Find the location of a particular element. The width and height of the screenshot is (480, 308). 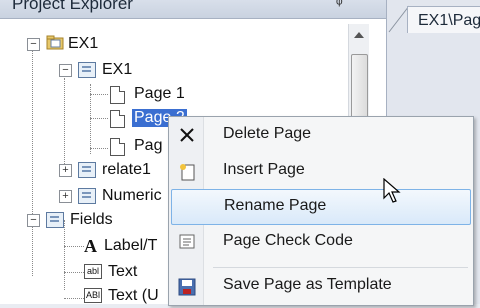

tab-label: EX1\Pag is located at coordinates (449, 20).